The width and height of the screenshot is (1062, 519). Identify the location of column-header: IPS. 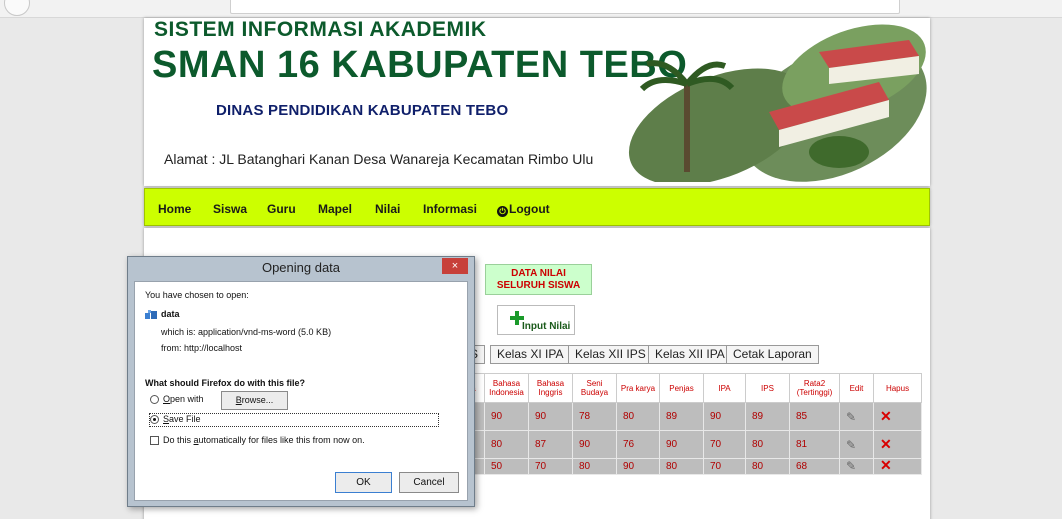
(767, 388).